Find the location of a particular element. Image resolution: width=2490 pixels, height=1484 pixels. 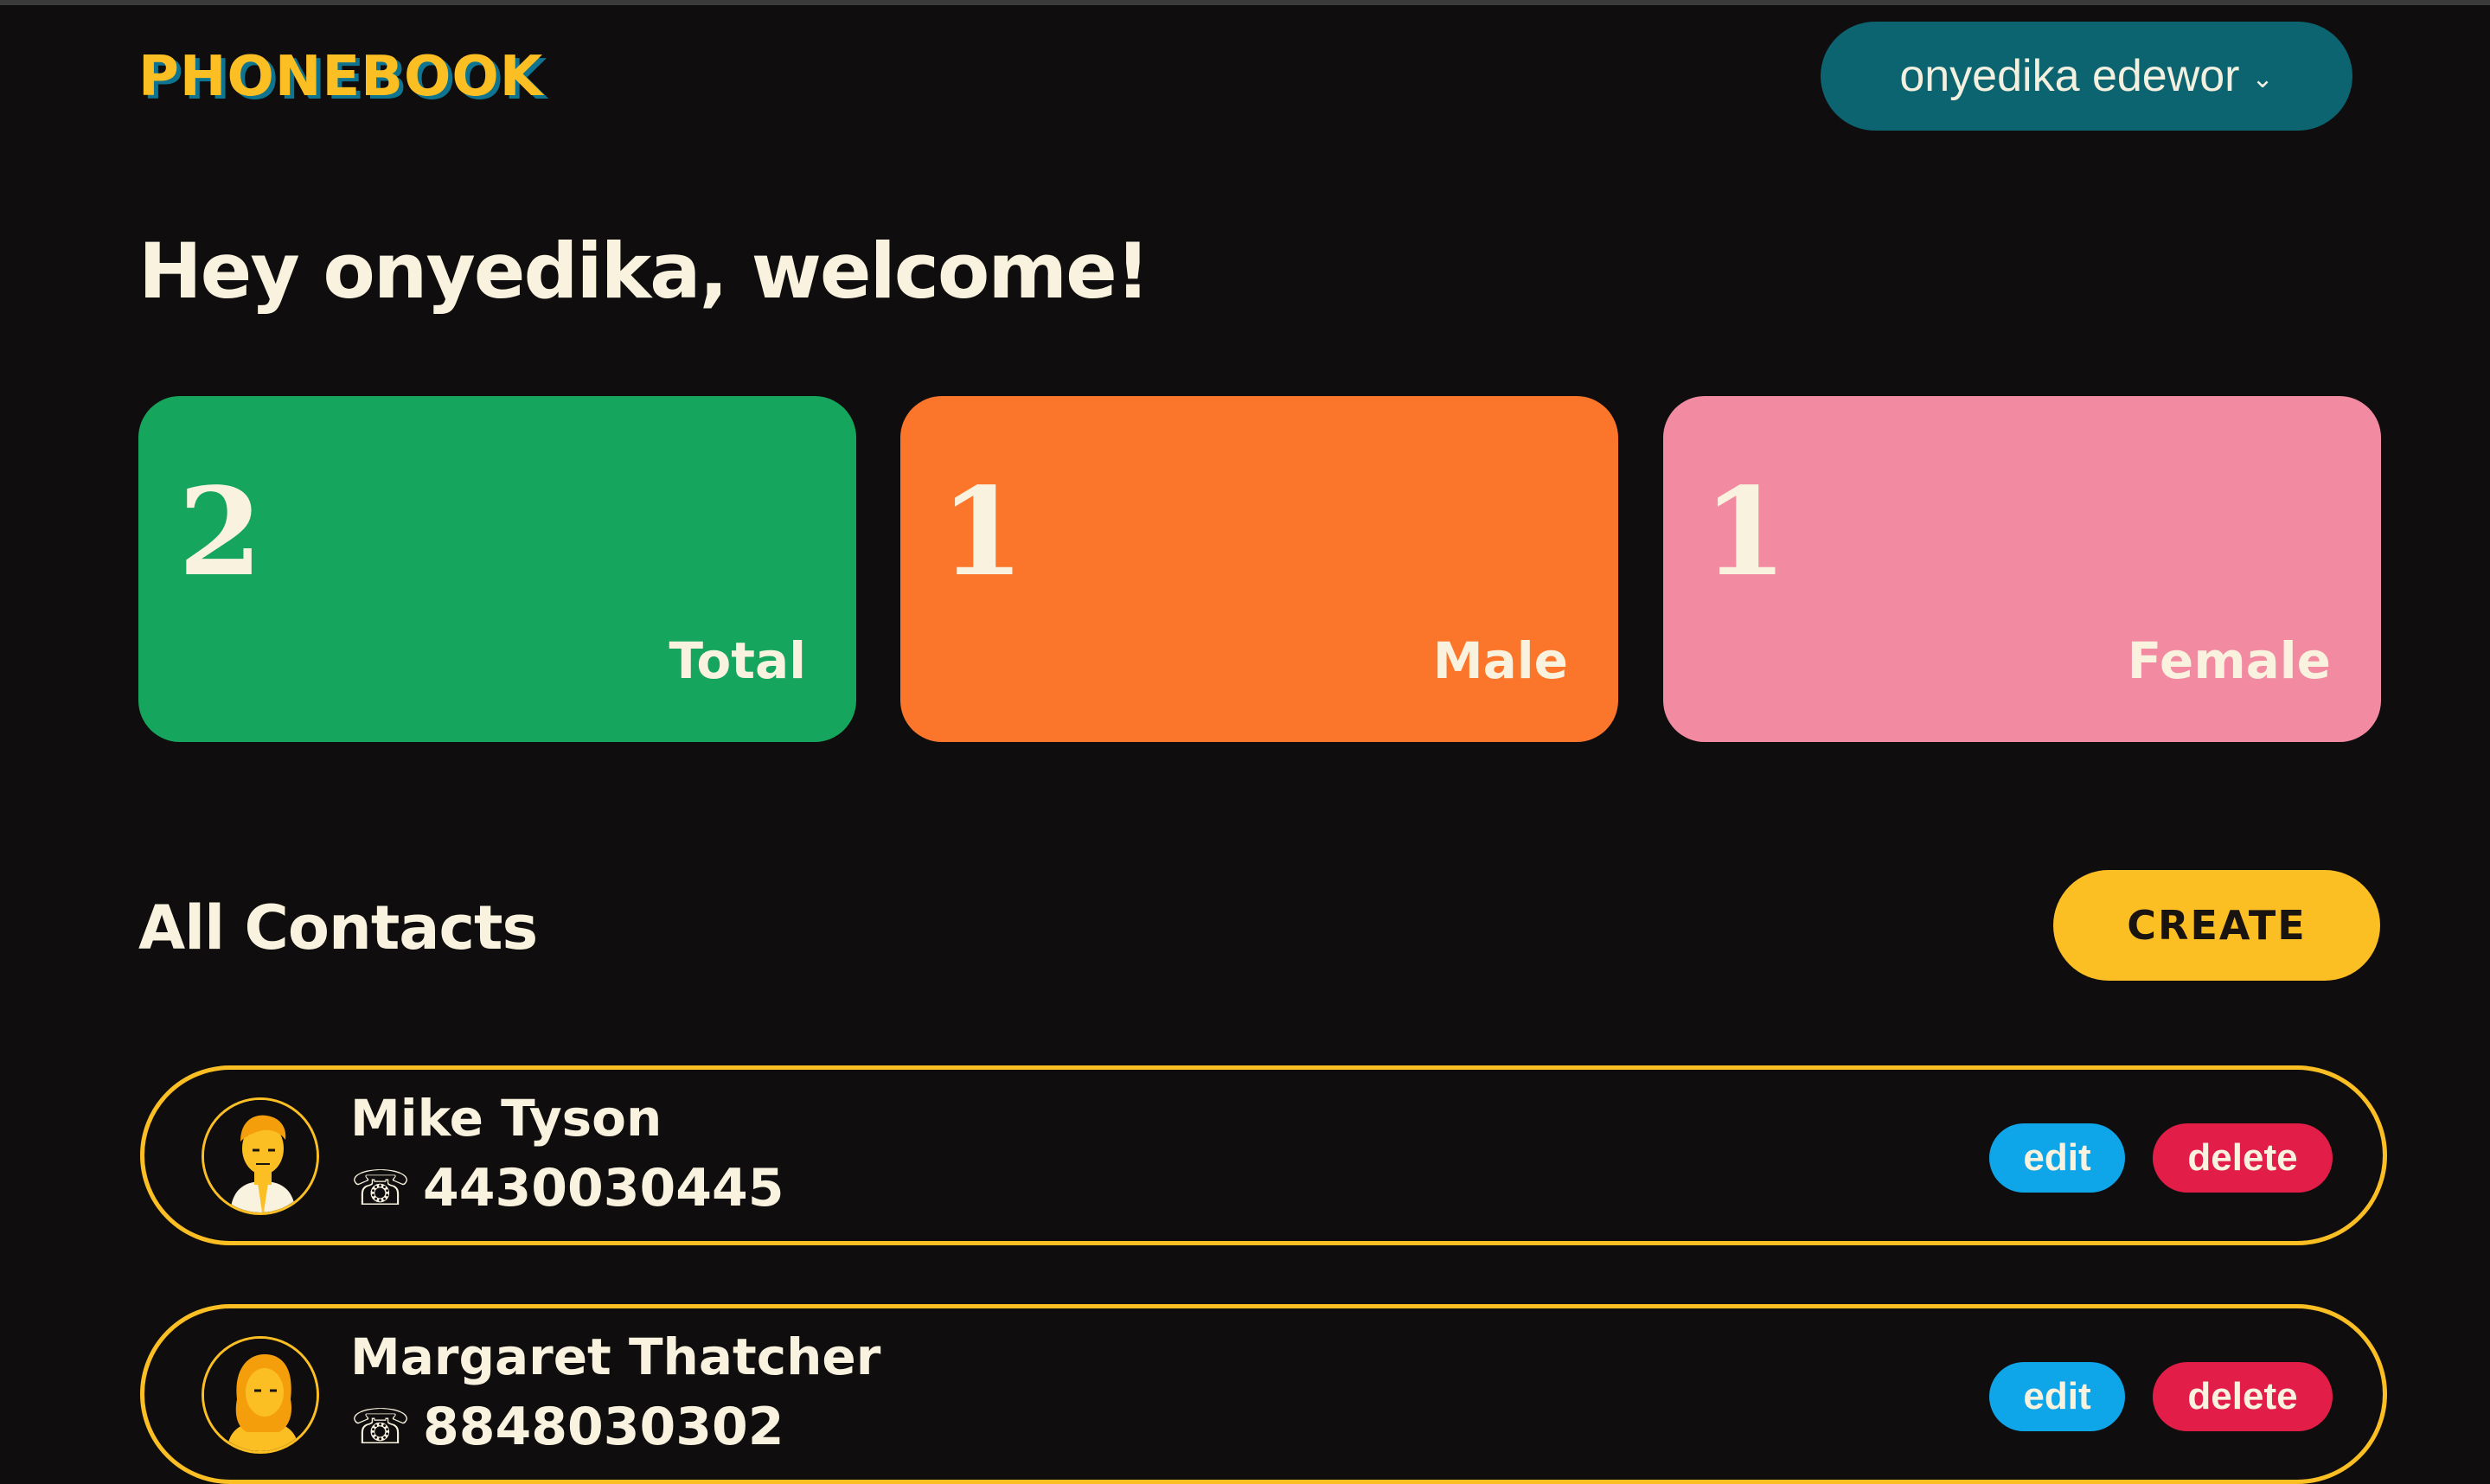

stat-card-male: 1 Male is located at coordinates (1259, 569).